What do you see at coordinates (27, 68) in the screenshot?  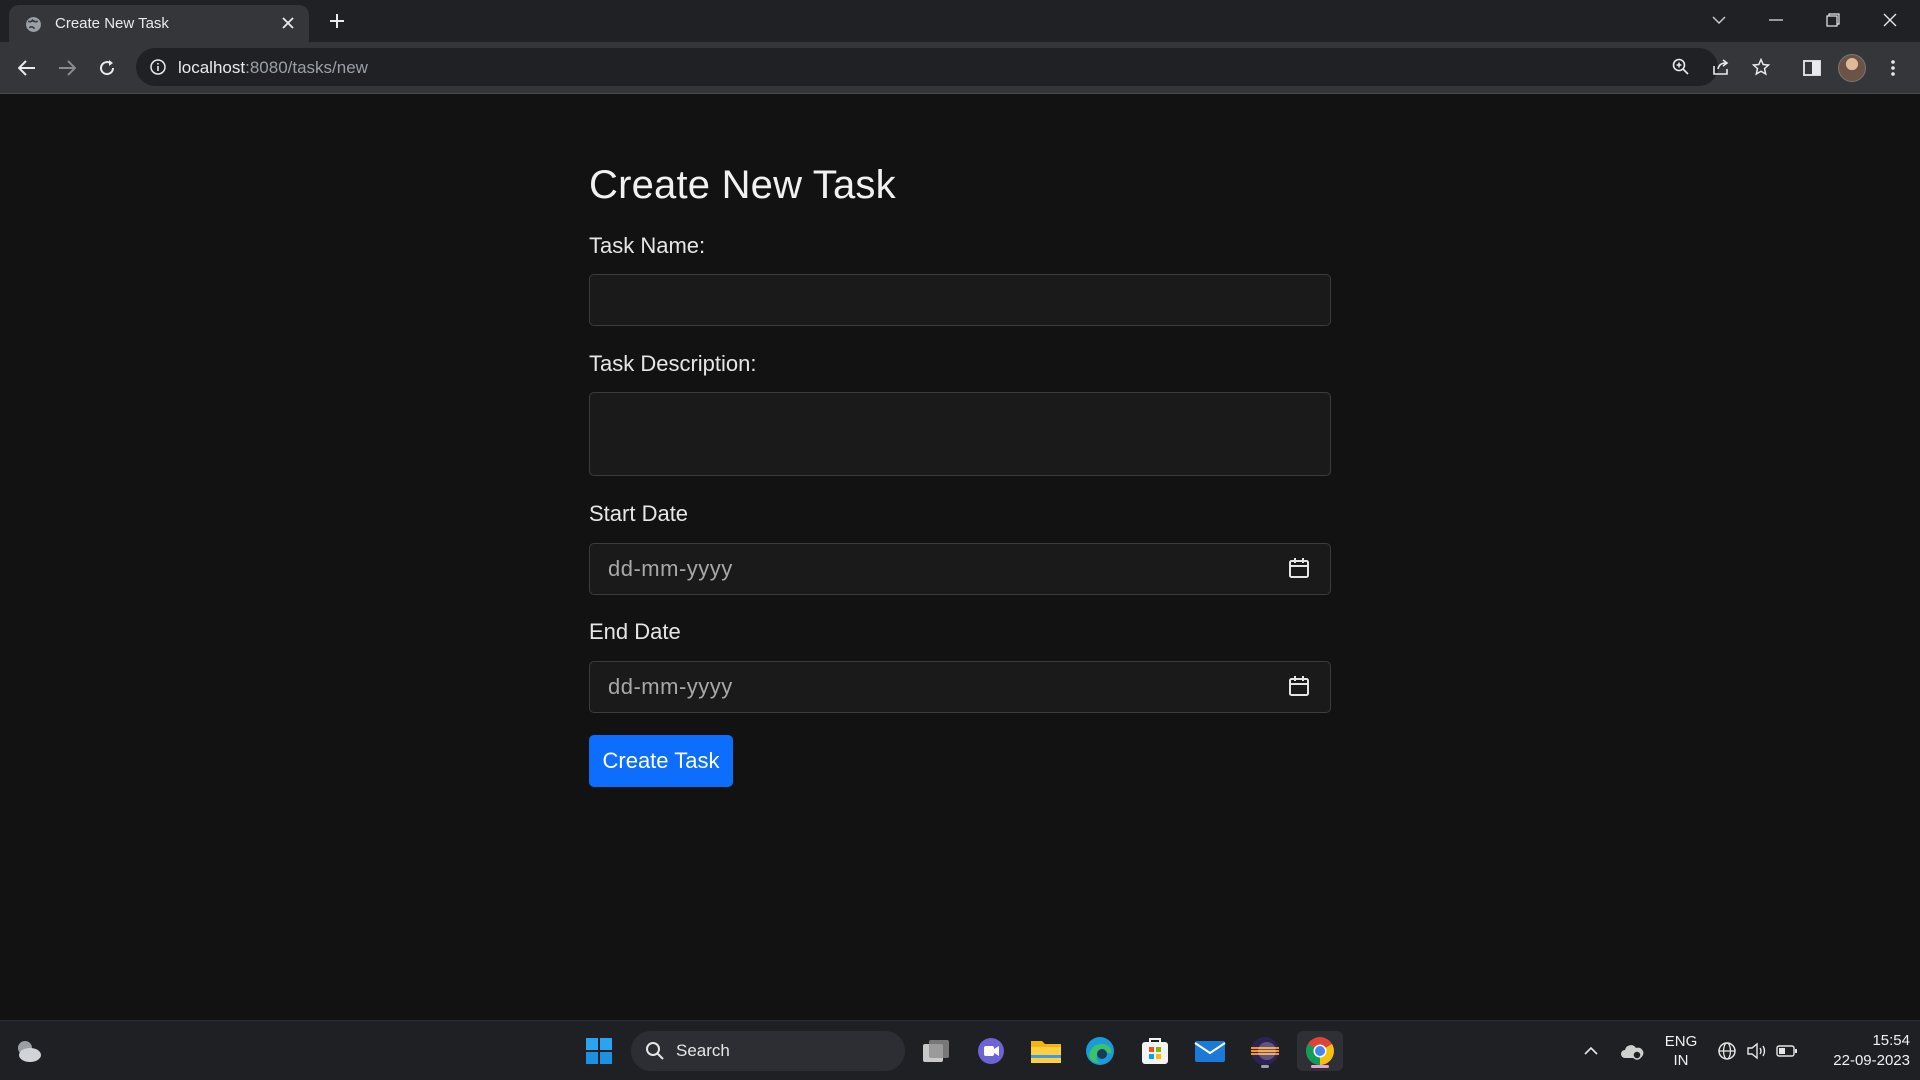 I see `back-icon` at bounding box center [27, 68].